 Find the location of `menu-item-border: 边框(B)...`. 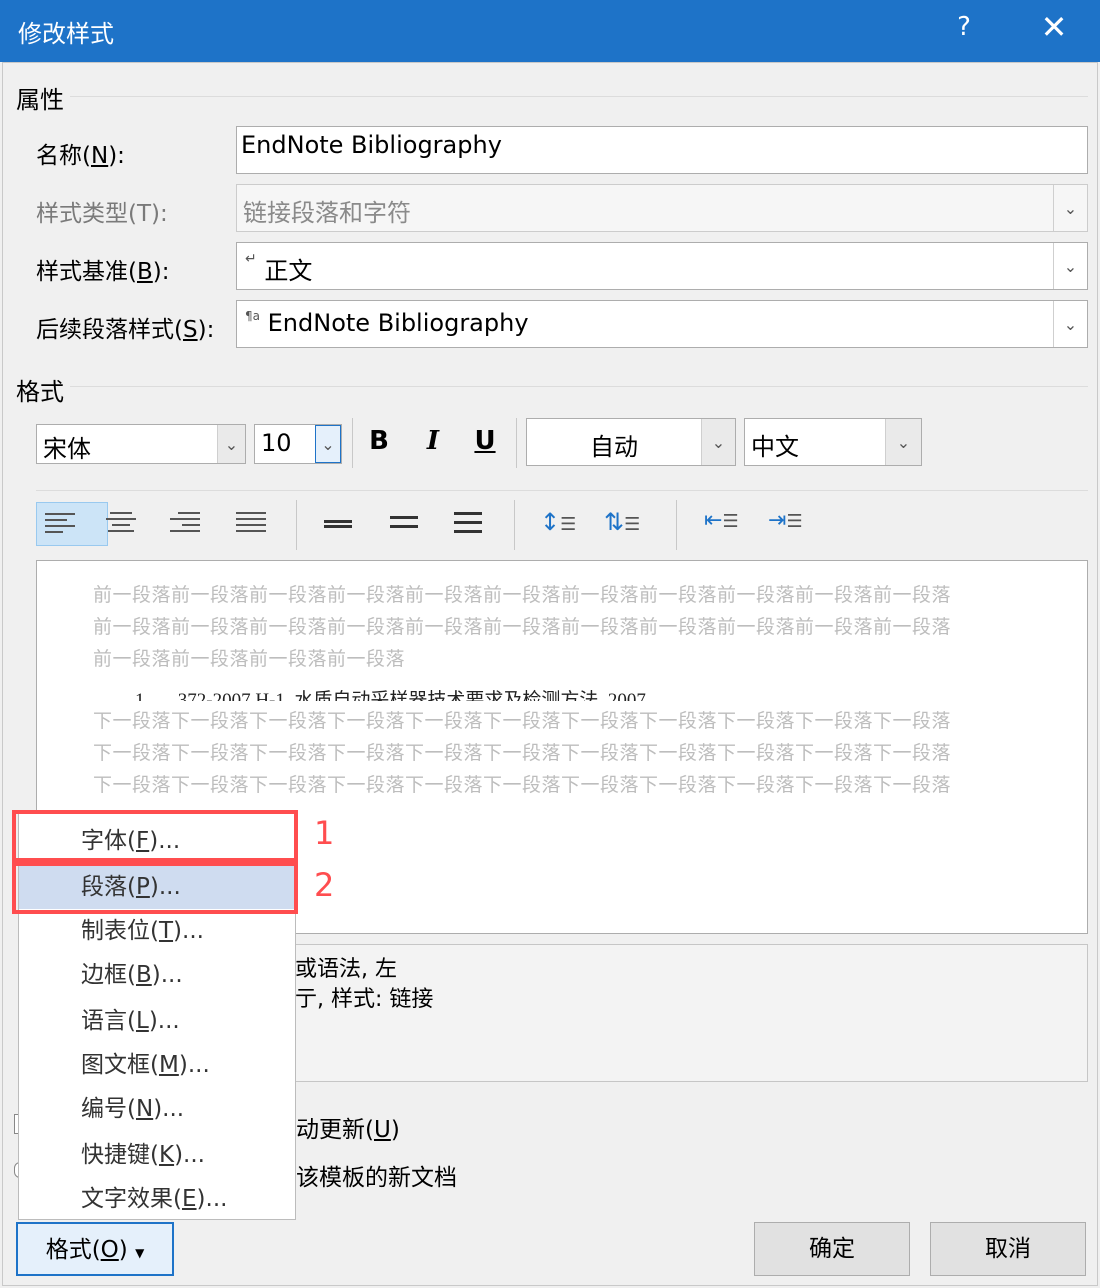

menu-item-border: 边框(B)... is located at coordinates (157, 975).